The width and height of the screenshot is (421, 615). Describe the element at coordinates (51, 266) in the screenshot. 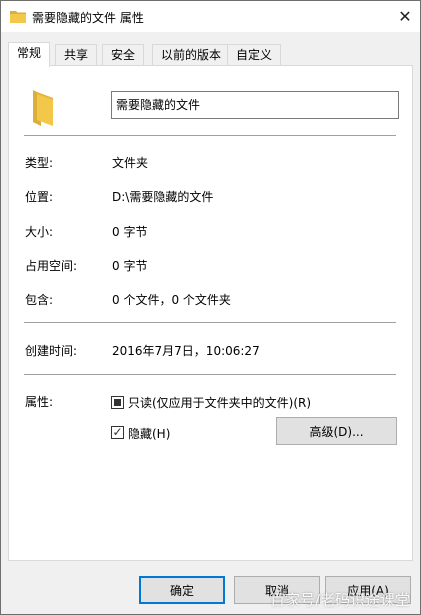

I see `disk-size-label: 占用空间:` at that location.